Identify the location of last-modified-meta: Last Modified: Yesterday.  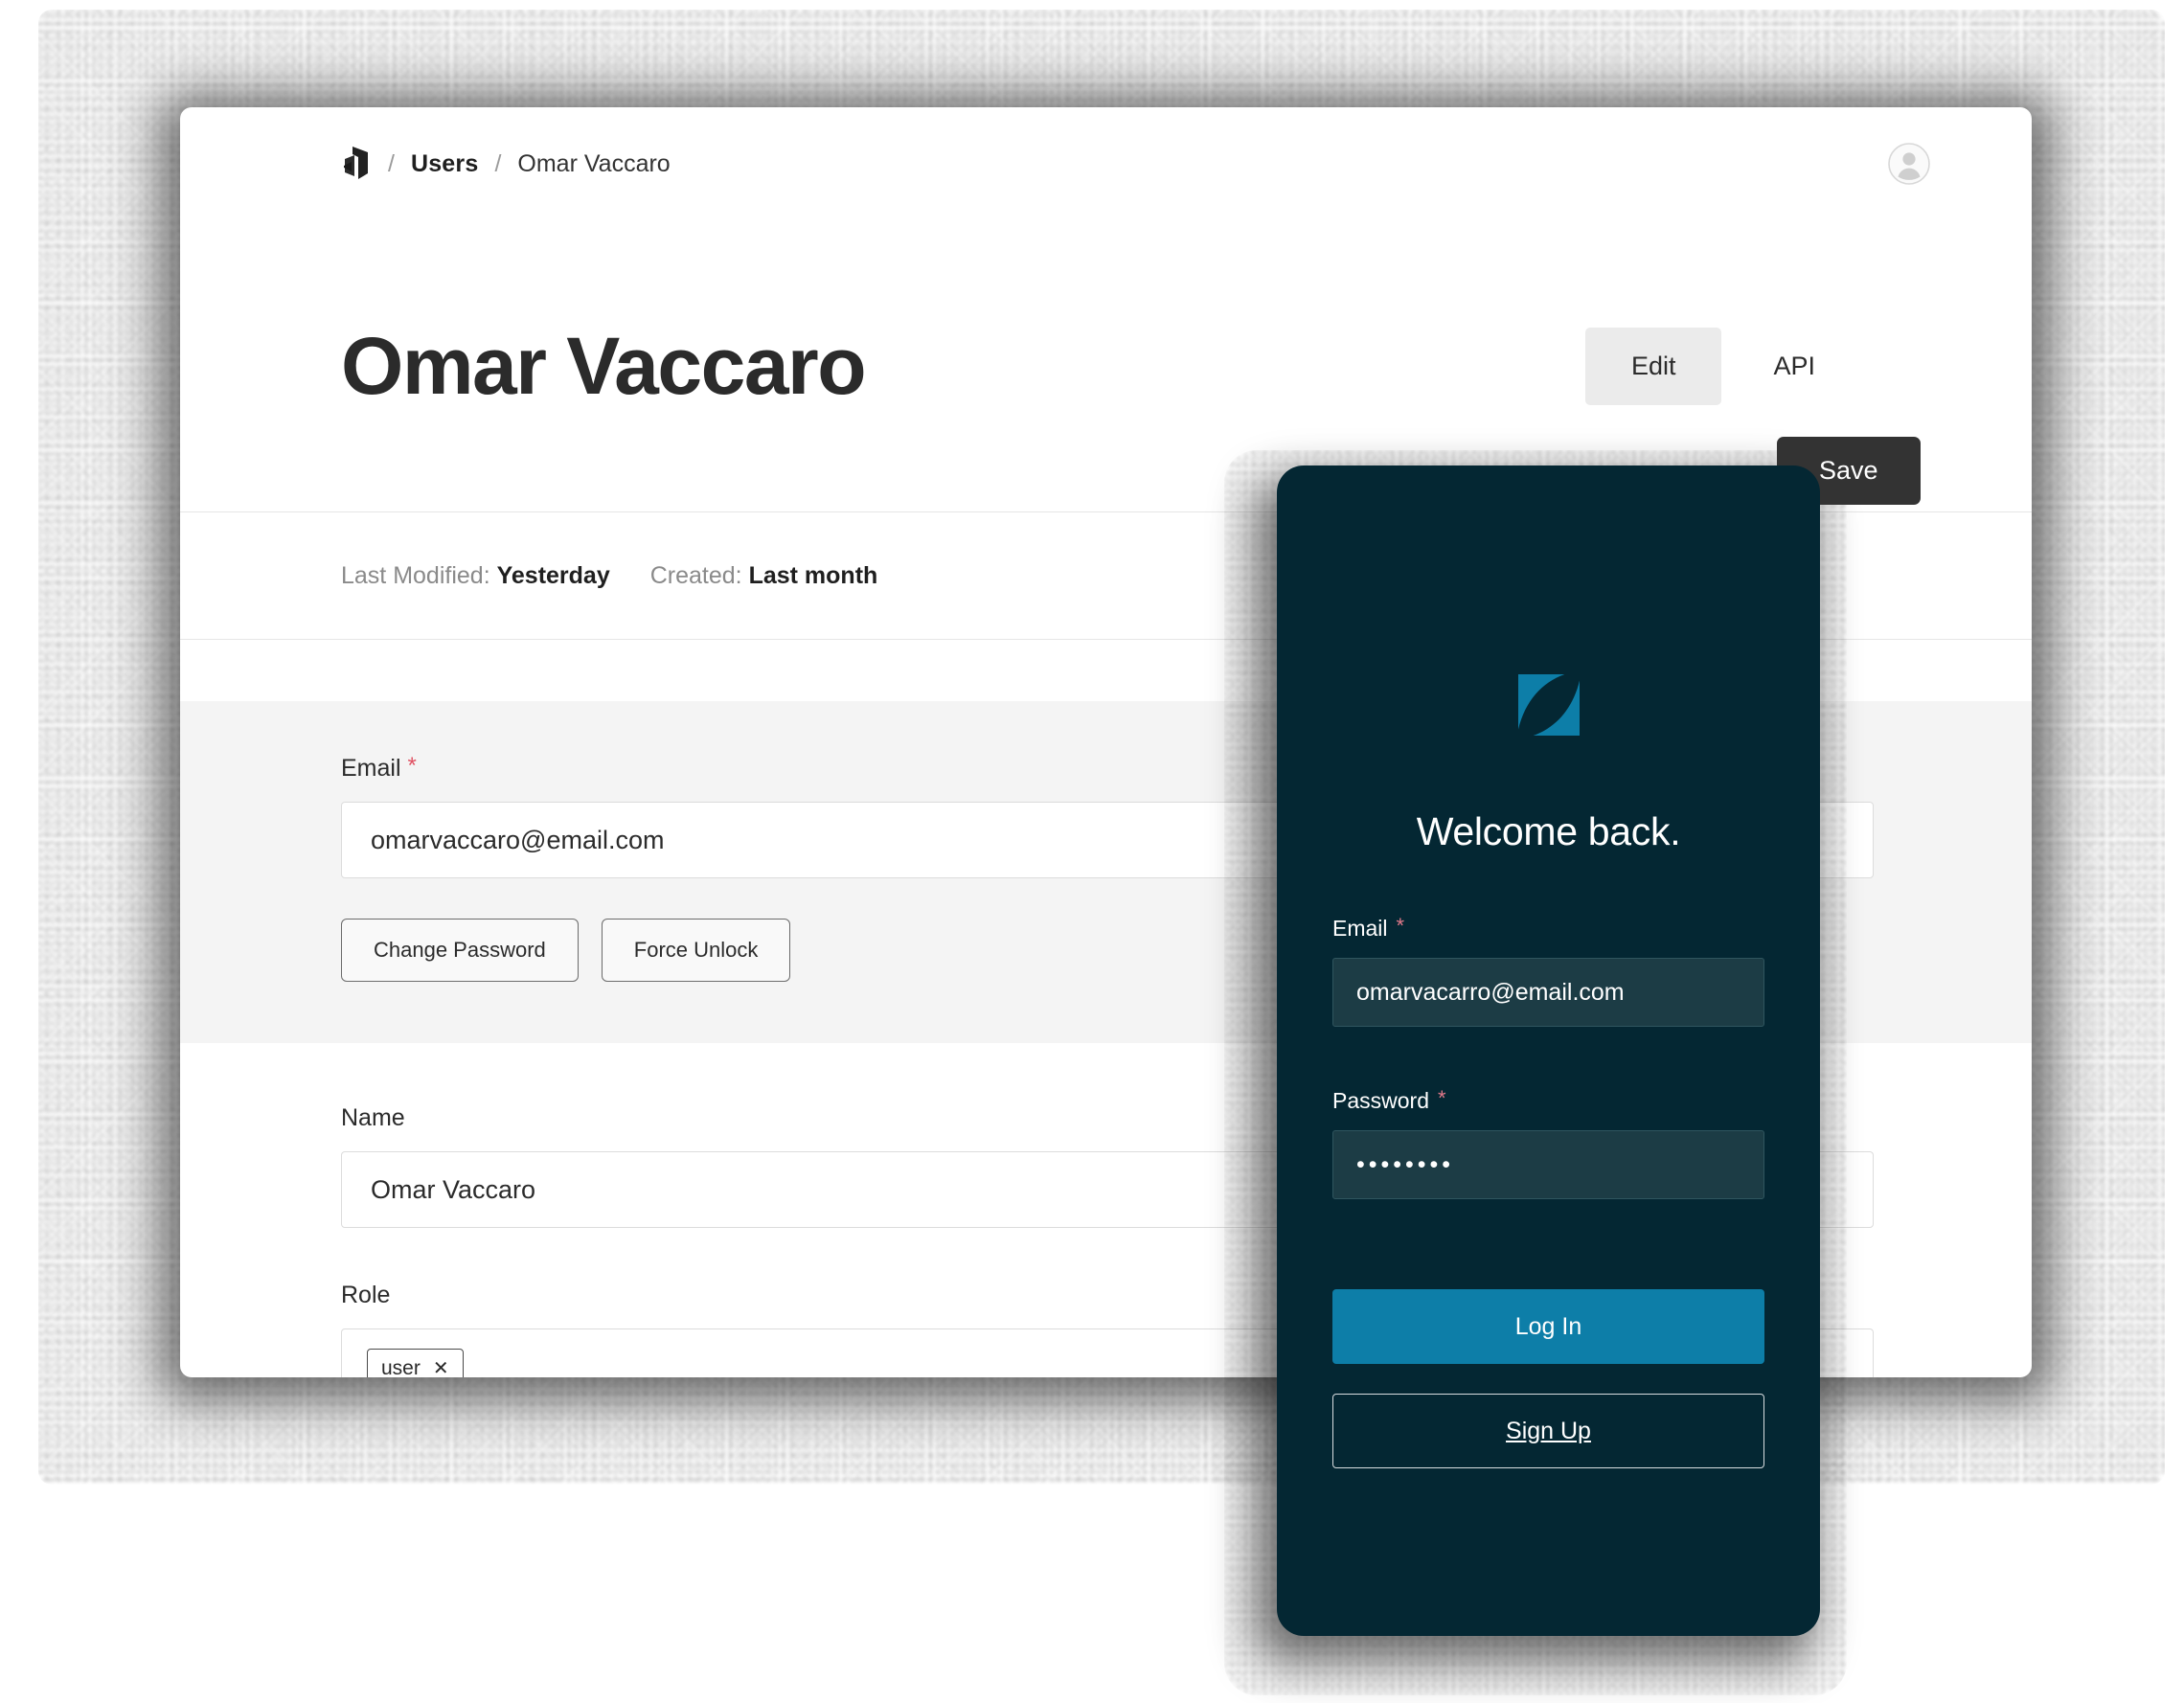
(475, 576).